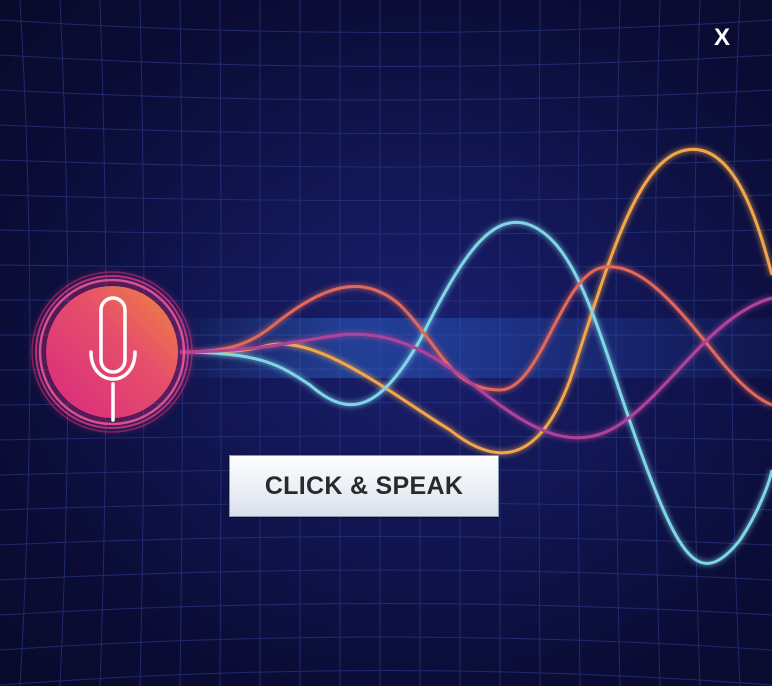  Describe the element at coordinates (364, 486) in the screenshot. I see `click-and-speak-button: CLICK & SPEAK` at that location.